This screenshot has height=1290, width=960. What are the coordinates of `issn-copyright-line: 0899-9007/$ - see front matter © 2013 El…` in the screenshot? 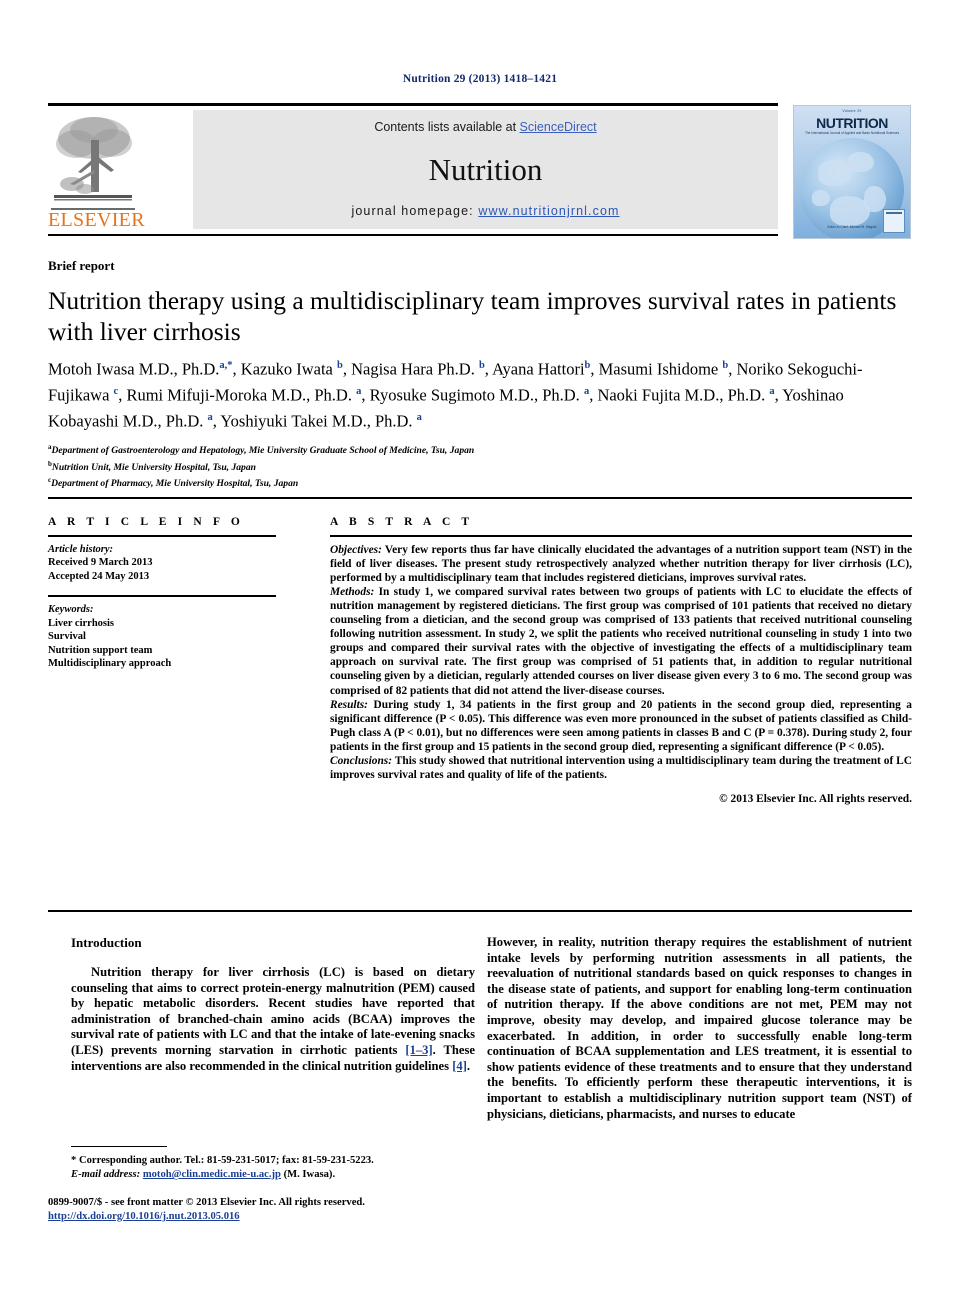 It's located at (206, 1202).